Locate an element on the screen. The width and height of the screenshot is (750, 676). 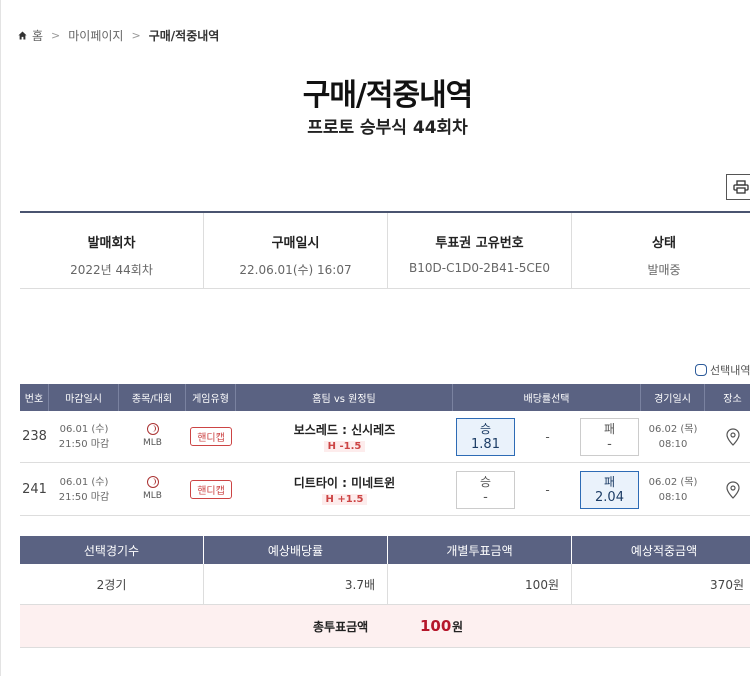
checkbox-box is located at coordinates (701, 370).